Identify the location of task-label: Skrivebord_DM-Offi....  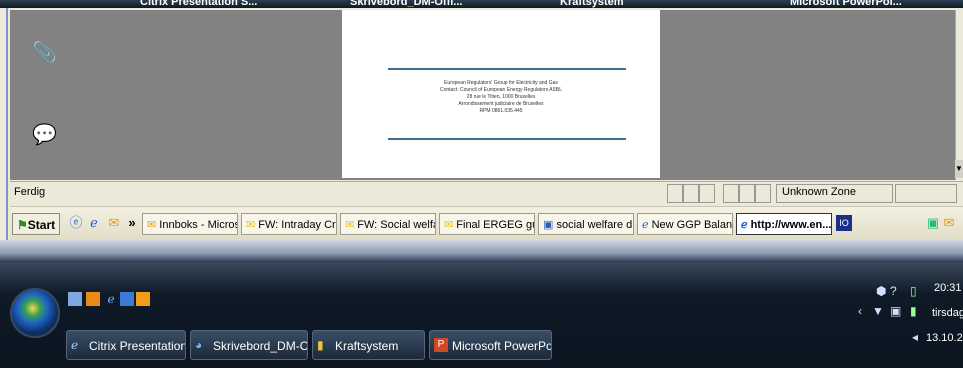
(260, 346).